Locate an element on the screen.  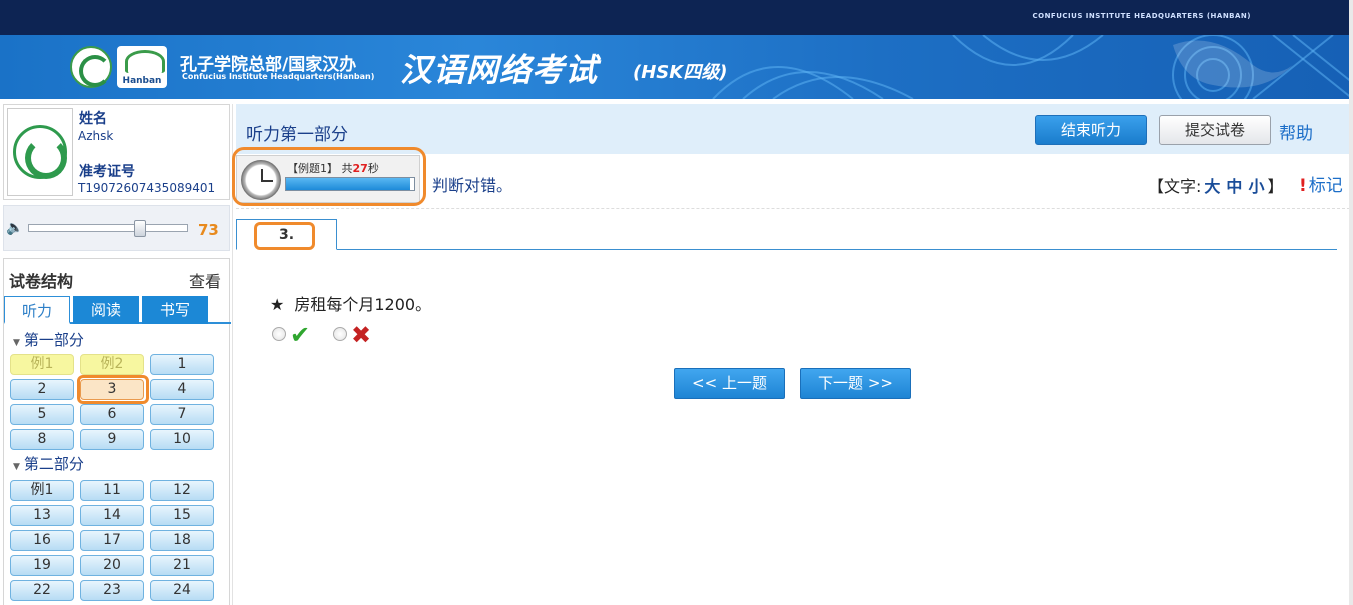
question-button: 2 is located at coordinates (42, 389).